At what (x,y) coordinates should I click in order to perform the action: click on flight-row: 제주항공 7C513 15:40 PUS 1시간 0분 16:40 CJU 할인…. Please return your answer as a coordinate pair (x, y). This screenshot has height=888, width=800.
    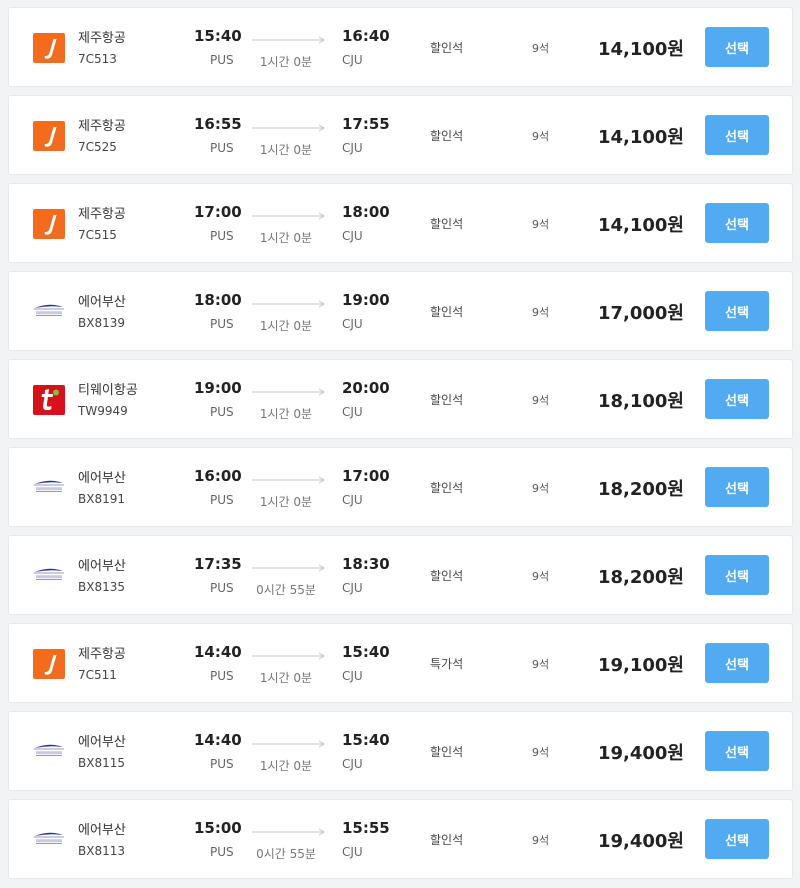
    Looking at the image, I should click on (400, 47).